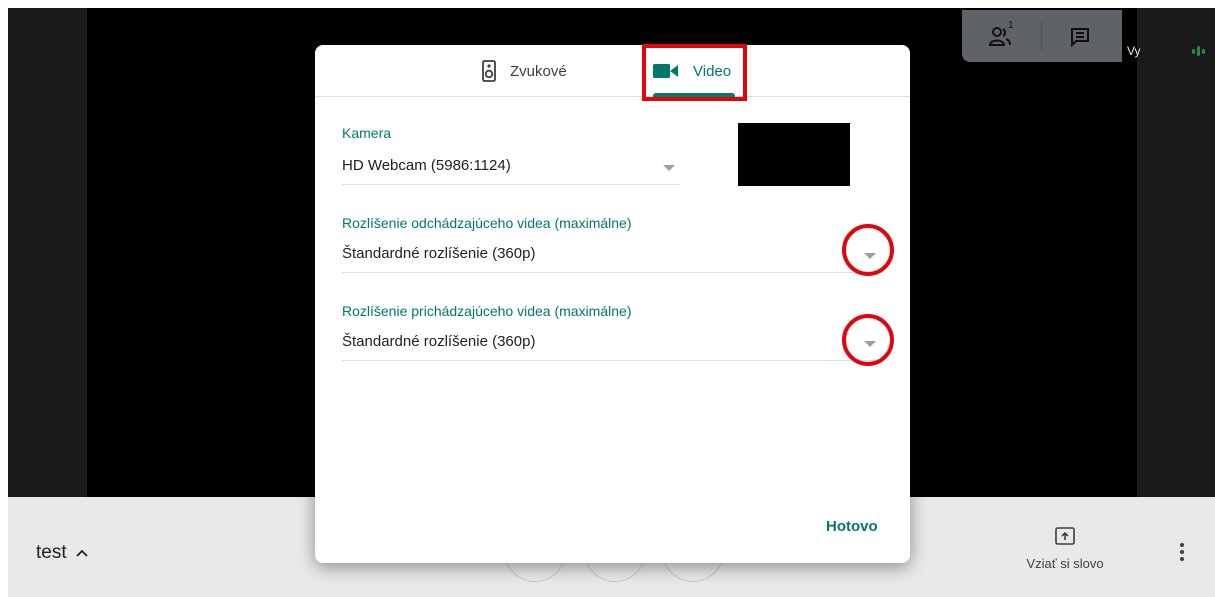  Describe the element at coordinates (426, 165) in the screenshot. I see `camera-value: HD Webcam (5986:1124)` at that location.